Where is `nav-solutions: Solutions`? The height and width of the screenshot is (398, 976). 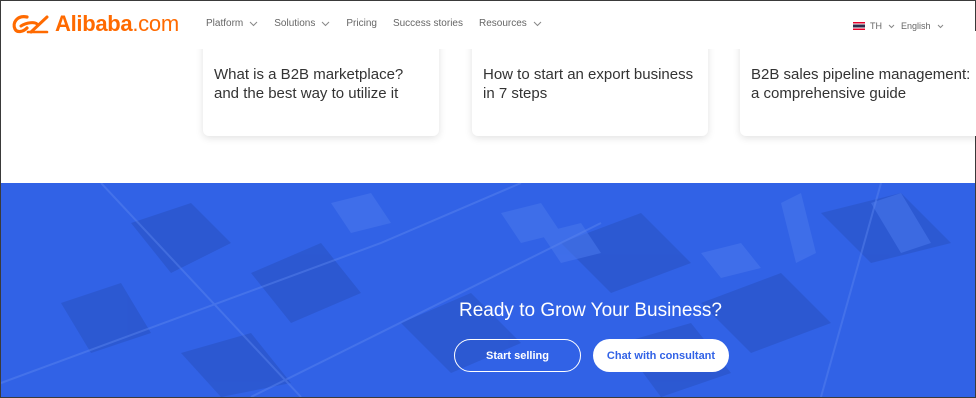
nav-solutions: Solutions is located at coordinates (302, 23).